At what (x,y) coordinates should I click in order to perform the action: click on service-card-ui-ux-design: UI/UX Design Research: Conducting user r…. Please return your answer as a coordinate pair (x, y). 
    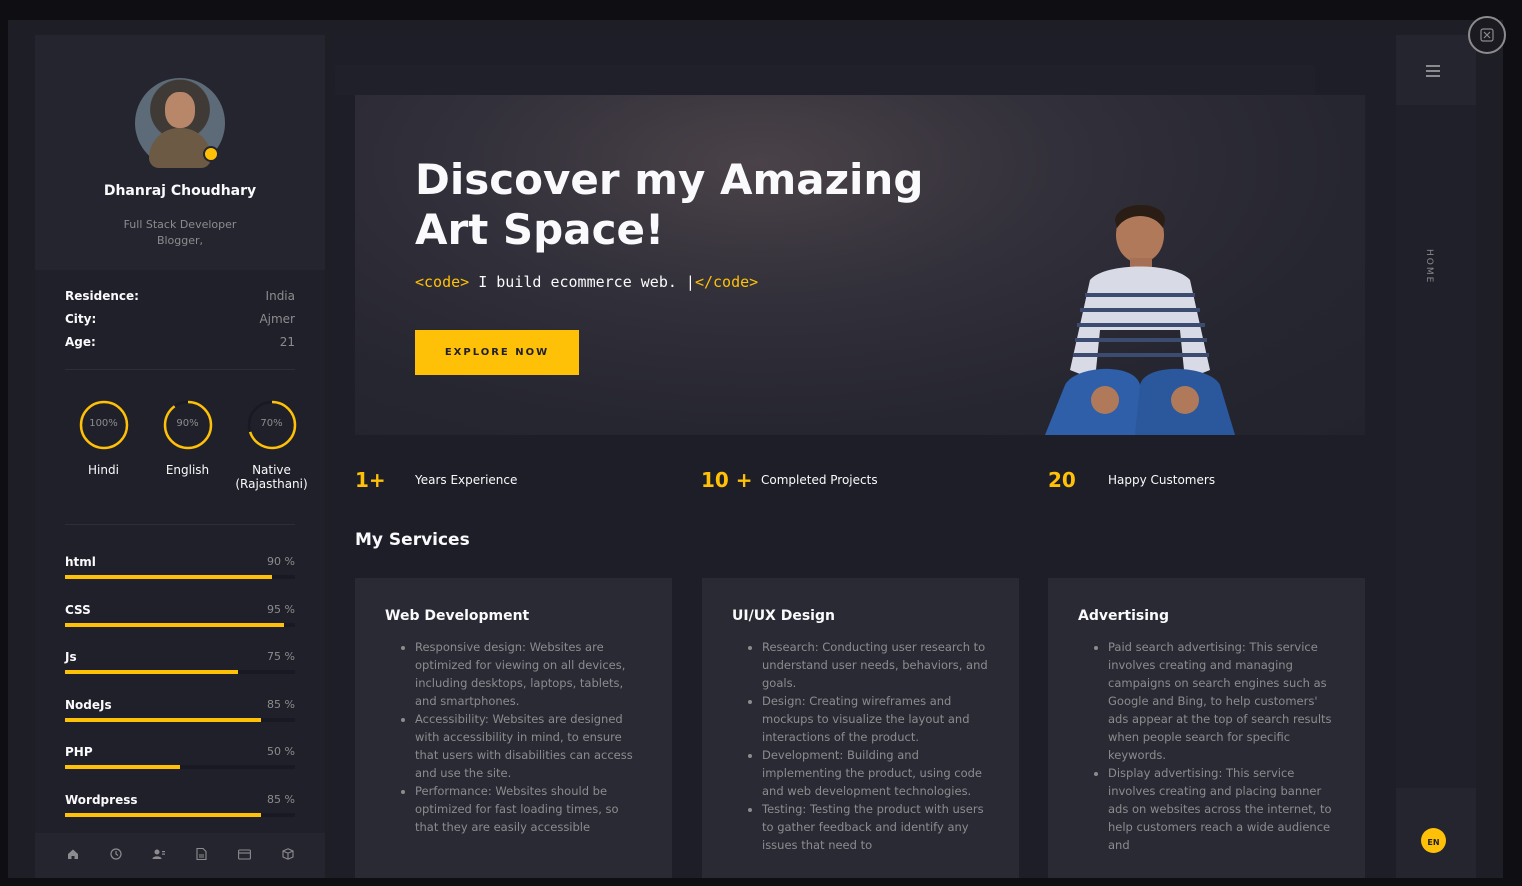
    Looking at the image, I should click on (860, 728).